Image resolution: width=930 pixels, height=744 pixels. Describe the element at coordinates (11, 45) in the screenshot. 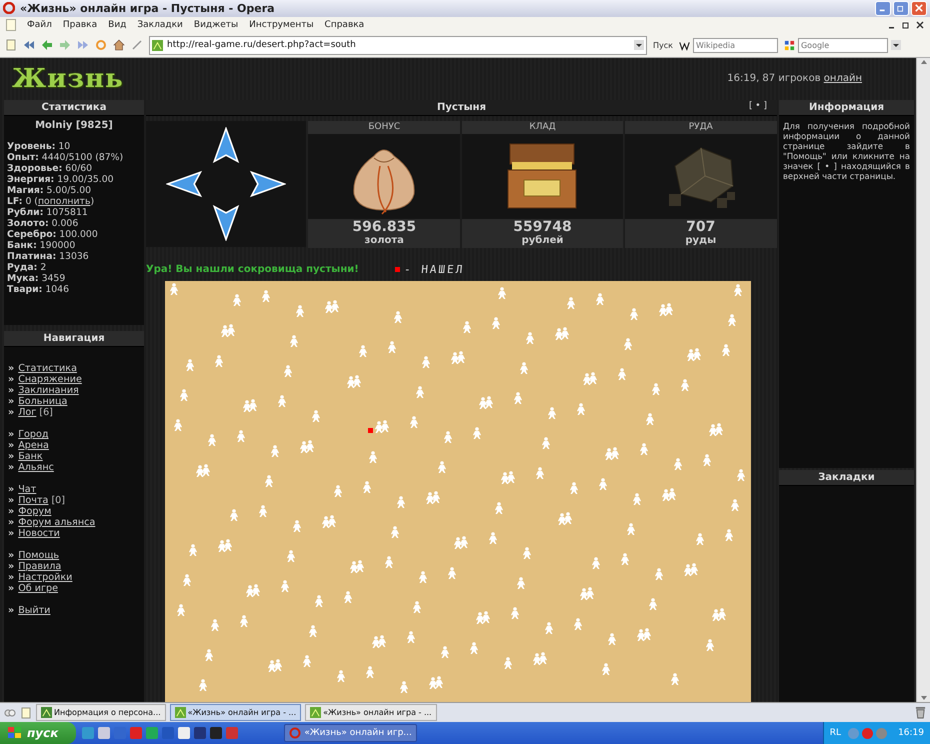

I see `new-page-icon` at that location.